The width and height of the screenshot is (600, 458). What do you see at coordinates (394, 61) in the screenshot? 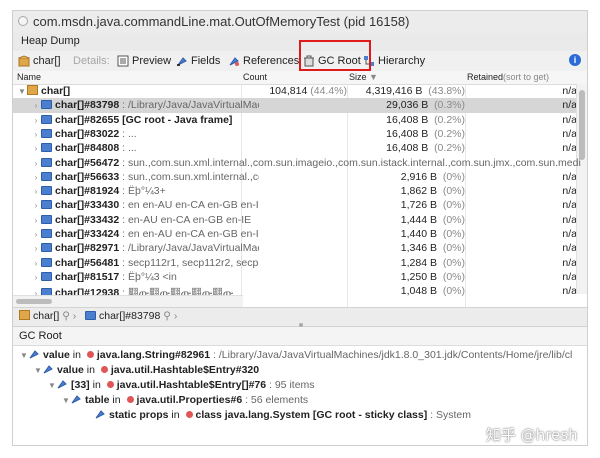
I see `hierarchy-button: Hierarchy` at bounding box center [394, 61].